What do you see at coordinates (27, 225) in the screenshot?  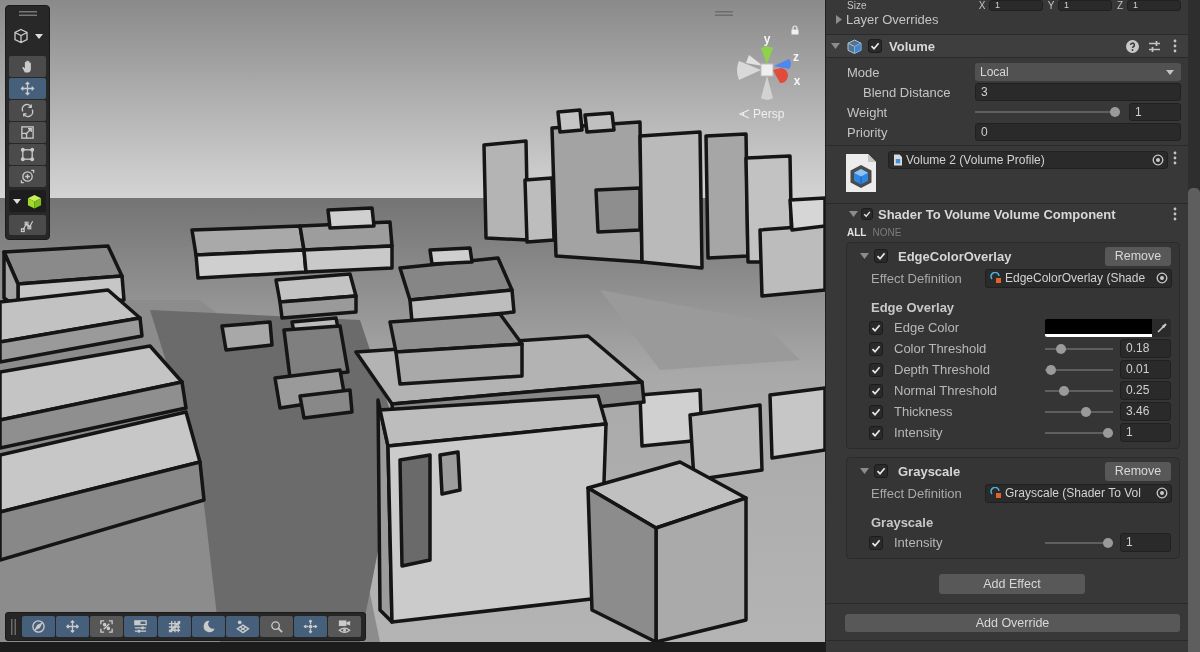 I see `path-tool-button` at bounding box center [27, 225].